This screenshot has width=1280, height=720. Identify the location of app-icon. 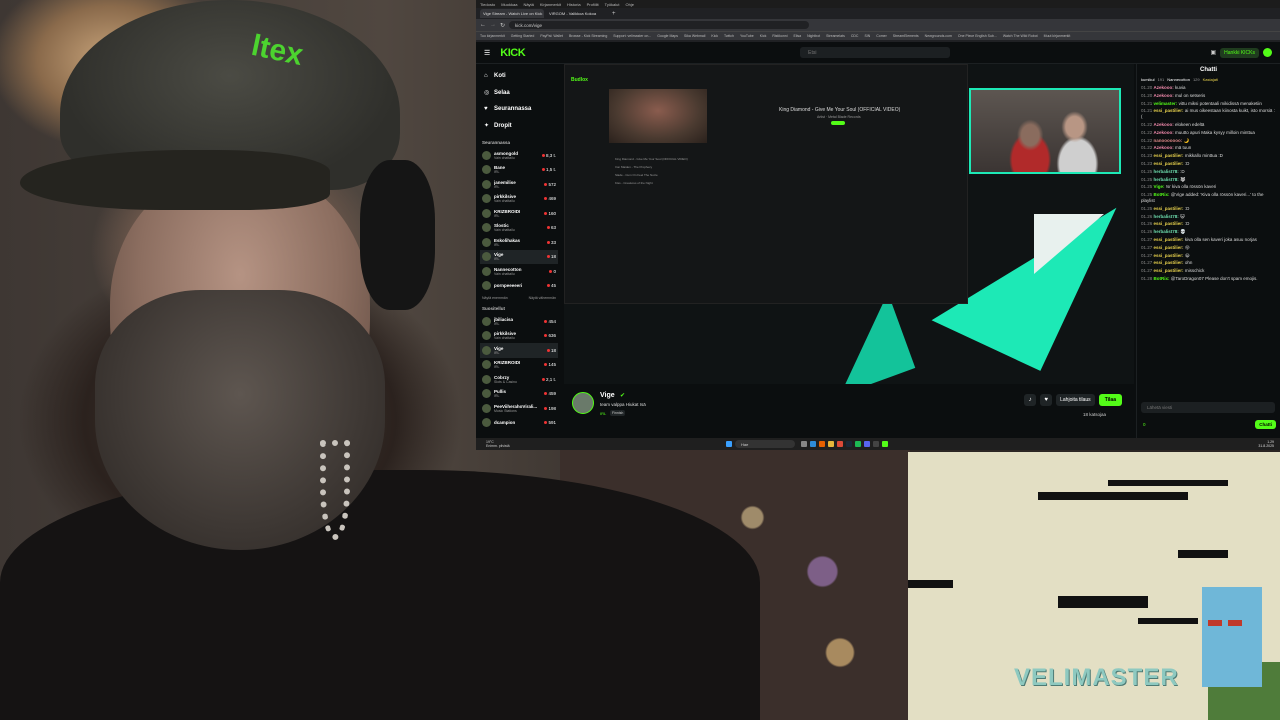
(885, 444).